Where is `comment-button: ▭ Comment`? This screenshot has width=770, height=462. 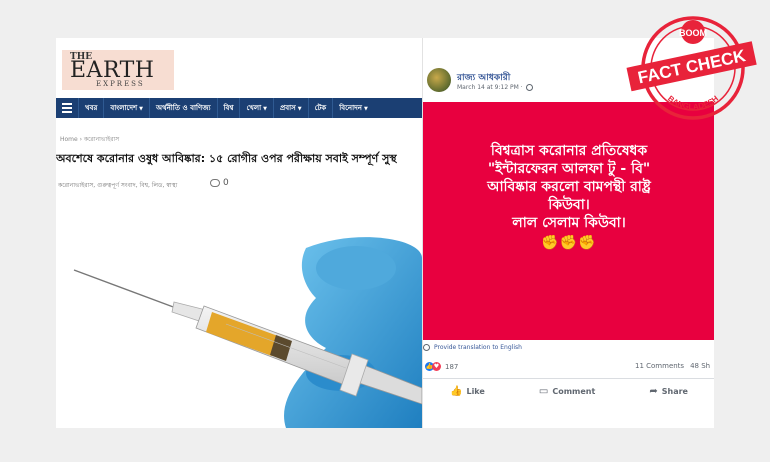 comment-button: ▭ Comment is located at coordinates (567, 391).